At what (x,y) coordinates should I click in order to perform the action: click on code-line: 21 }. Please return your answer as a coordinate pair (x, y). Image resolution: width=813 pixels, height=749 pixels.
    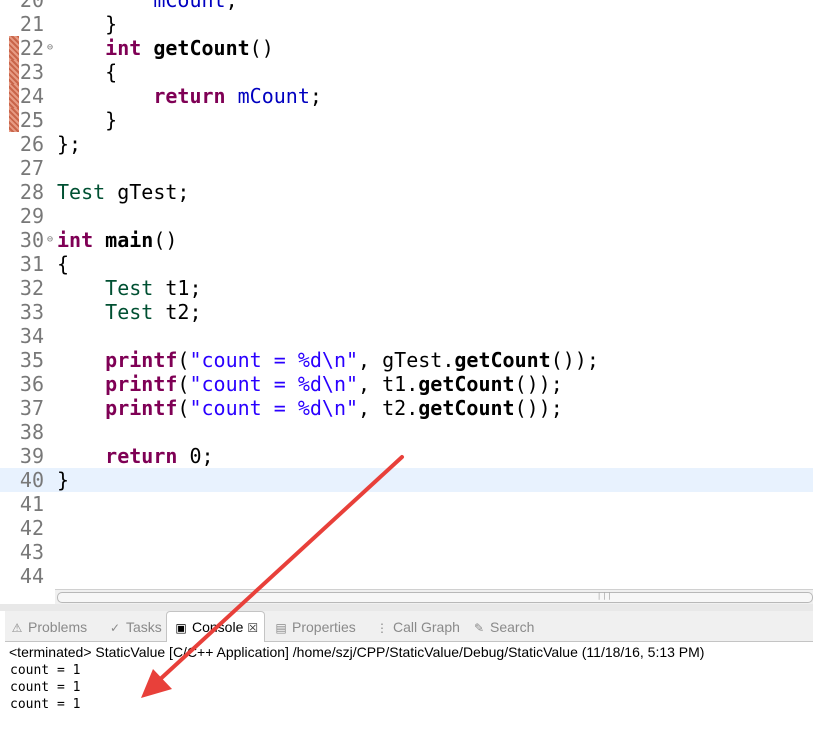
    Looking at the image, I should click on (406, 24).